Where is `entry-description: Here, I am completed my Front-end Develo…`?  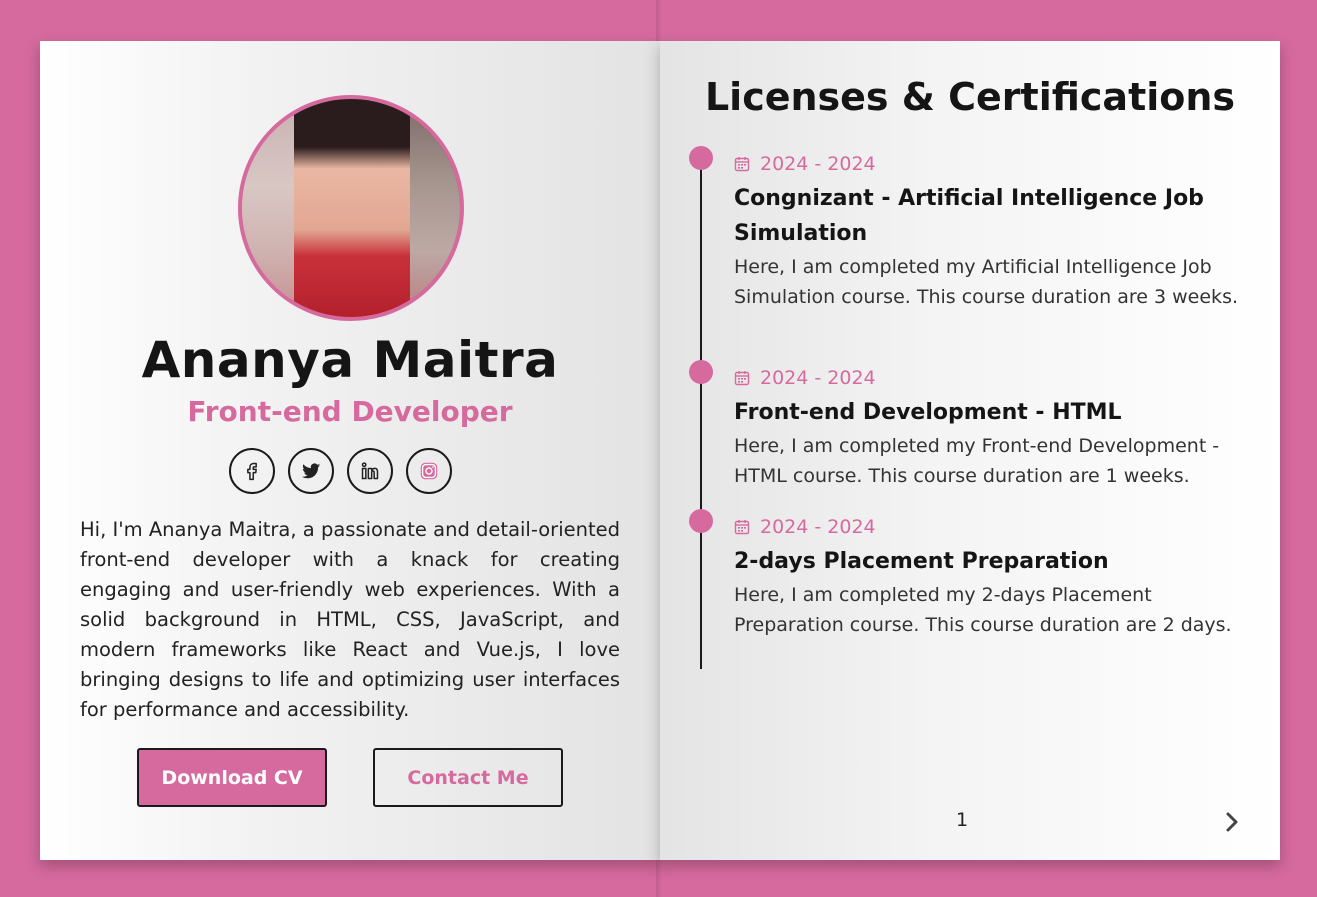
entry-description: Here, I am completed my Front-end Develo… is located at coordinates (977, 461).